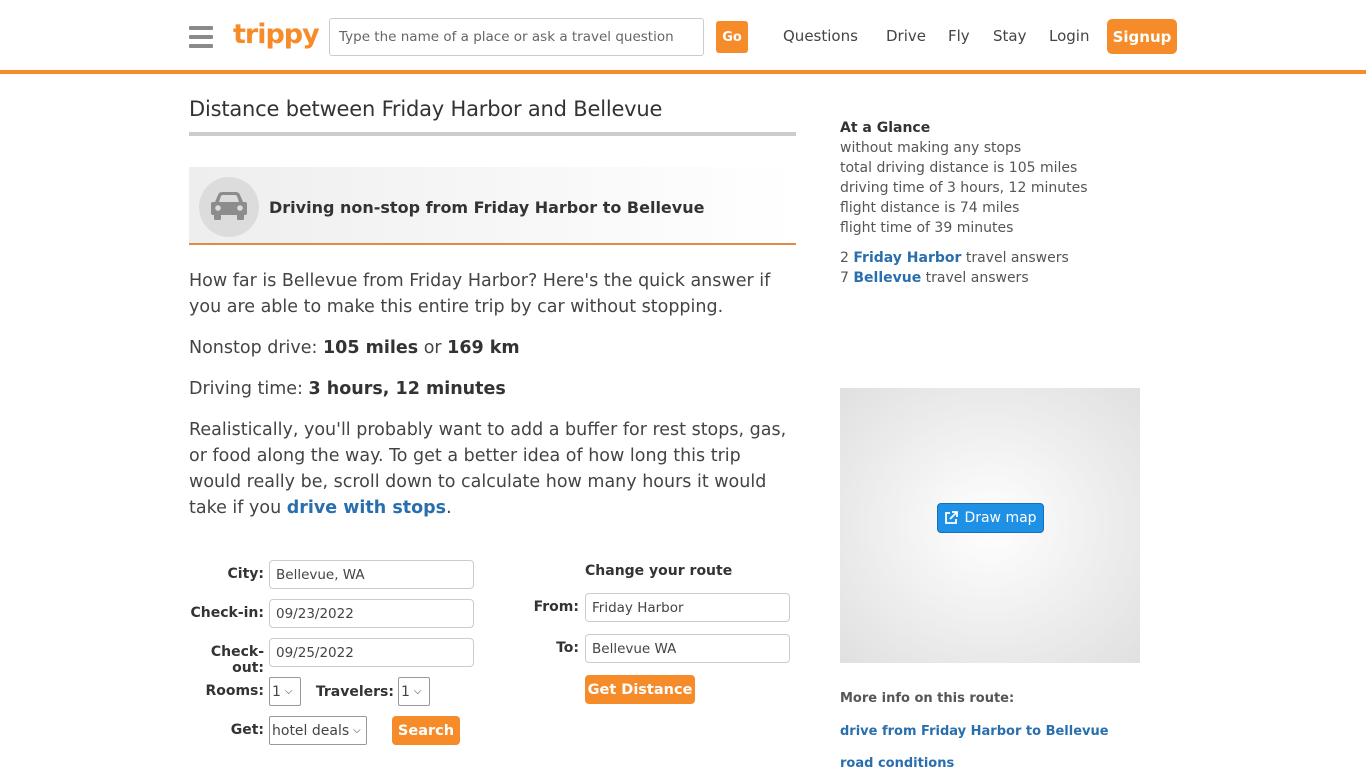 The image size is (1366, 768). Describe the element at coordinates (371, 652) in the screenshot. I see `checkout-input` at that location.